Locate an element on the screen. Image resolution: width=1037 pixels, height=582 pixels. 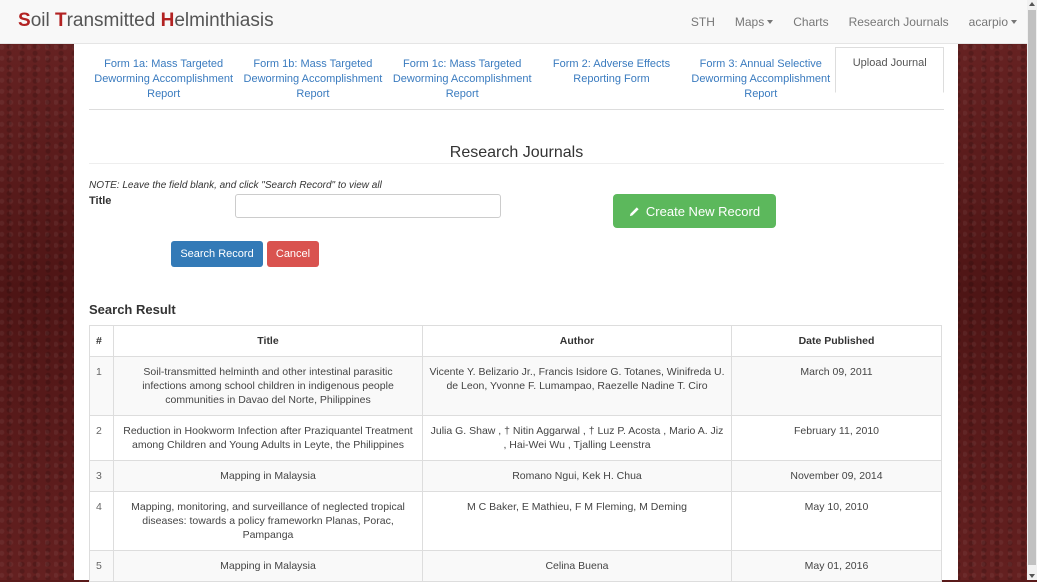
create-new-record-button: Create New Record is located at coordinates (694, 211).